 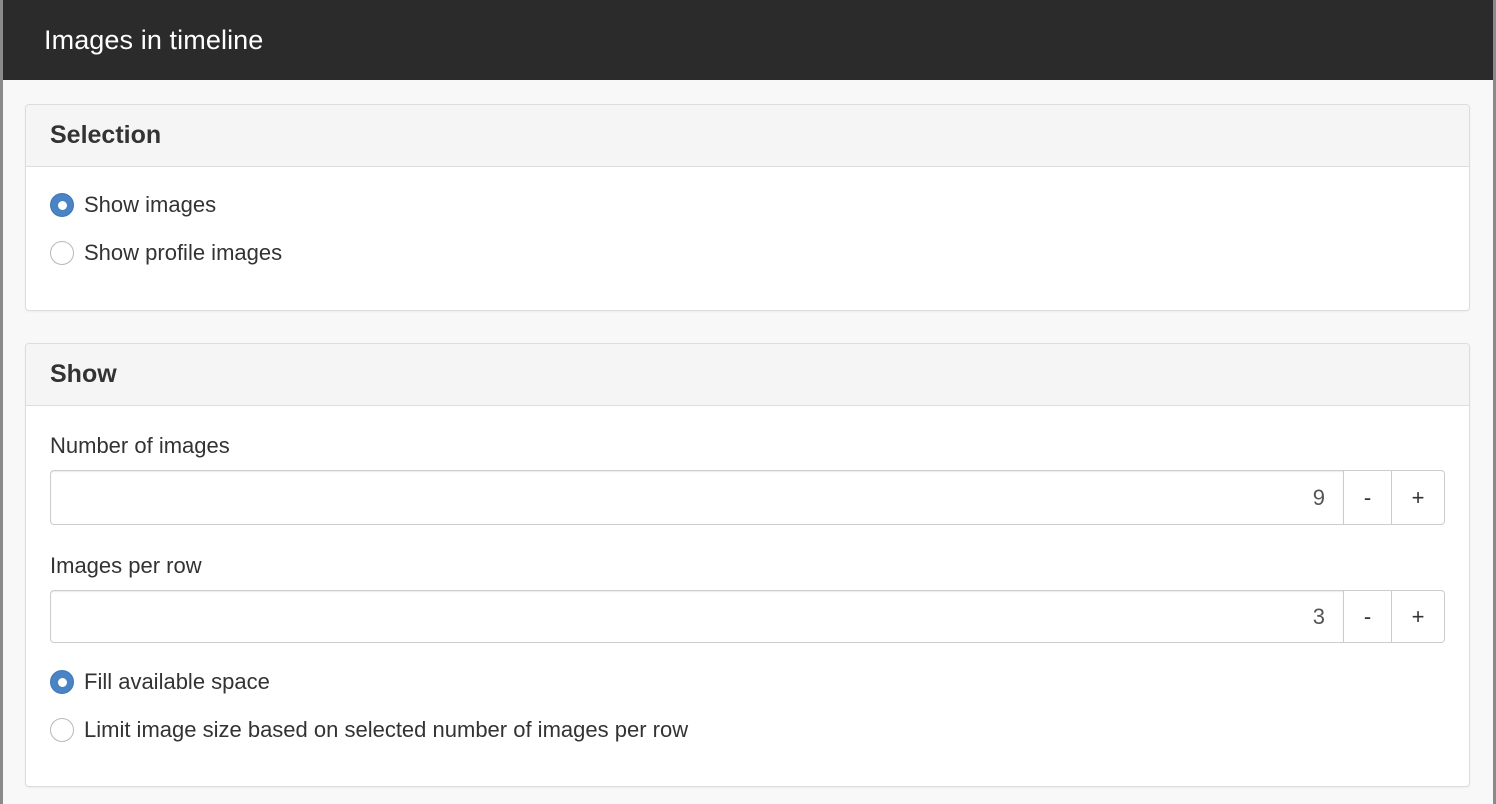 I want to click on selection-panel-heading: Selection, so click(x=747, y=136).